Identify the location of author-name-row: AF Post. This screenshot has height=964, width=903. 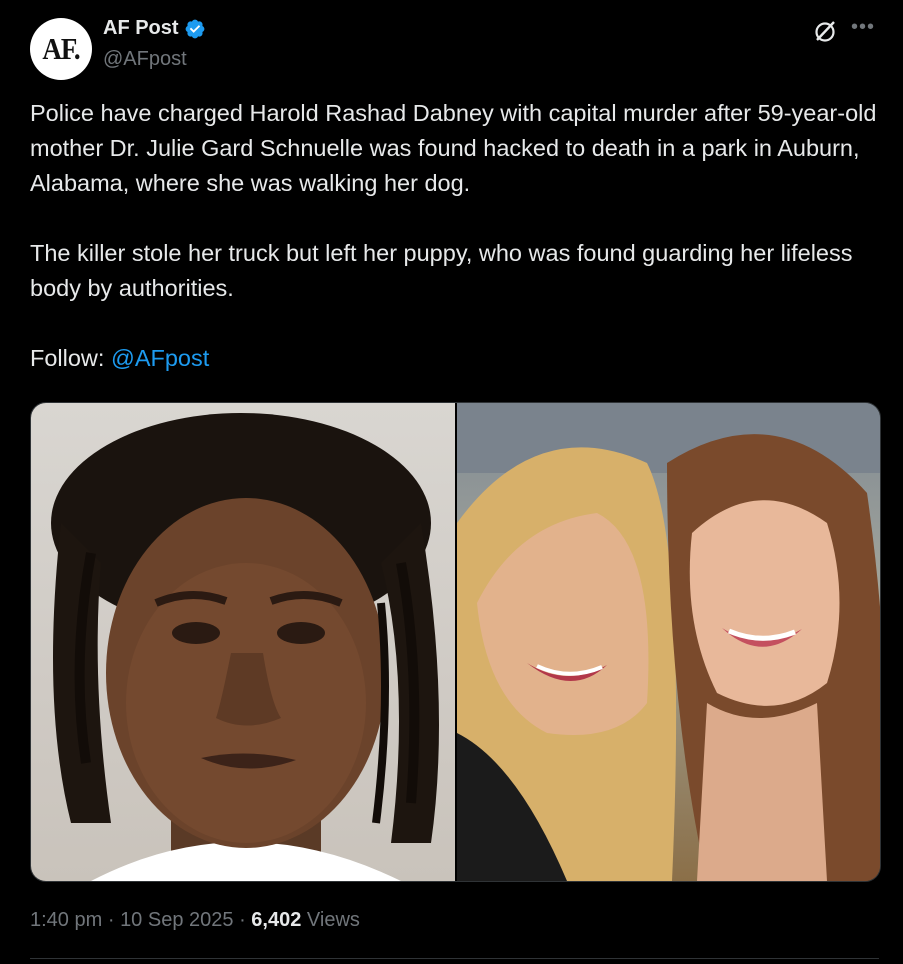
(154, 28).